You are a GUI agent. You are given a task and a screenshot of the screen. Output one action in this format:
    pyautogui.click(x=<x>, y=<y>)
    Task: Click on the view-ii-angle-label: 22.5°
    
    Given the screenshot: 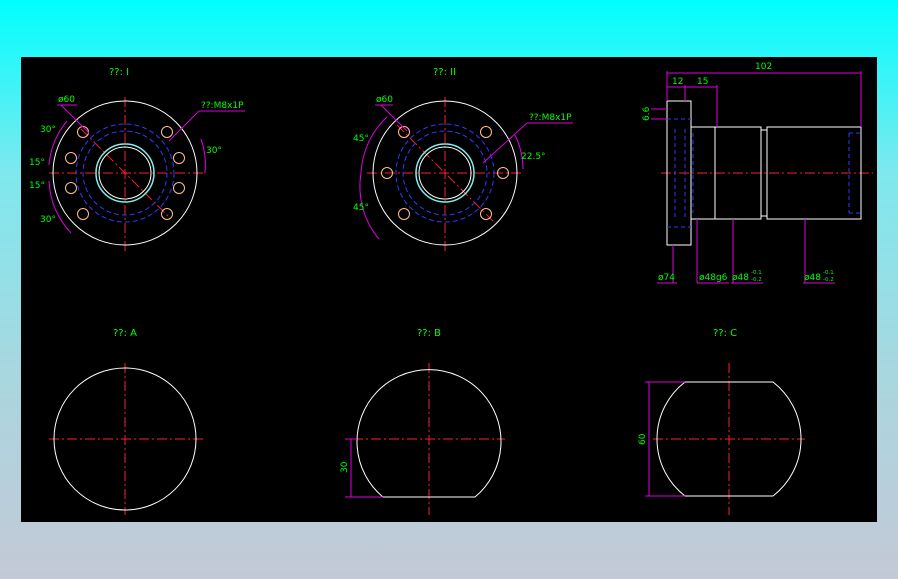 What is the action you would take?
    pyautogui.click(x=533, y=157)
    